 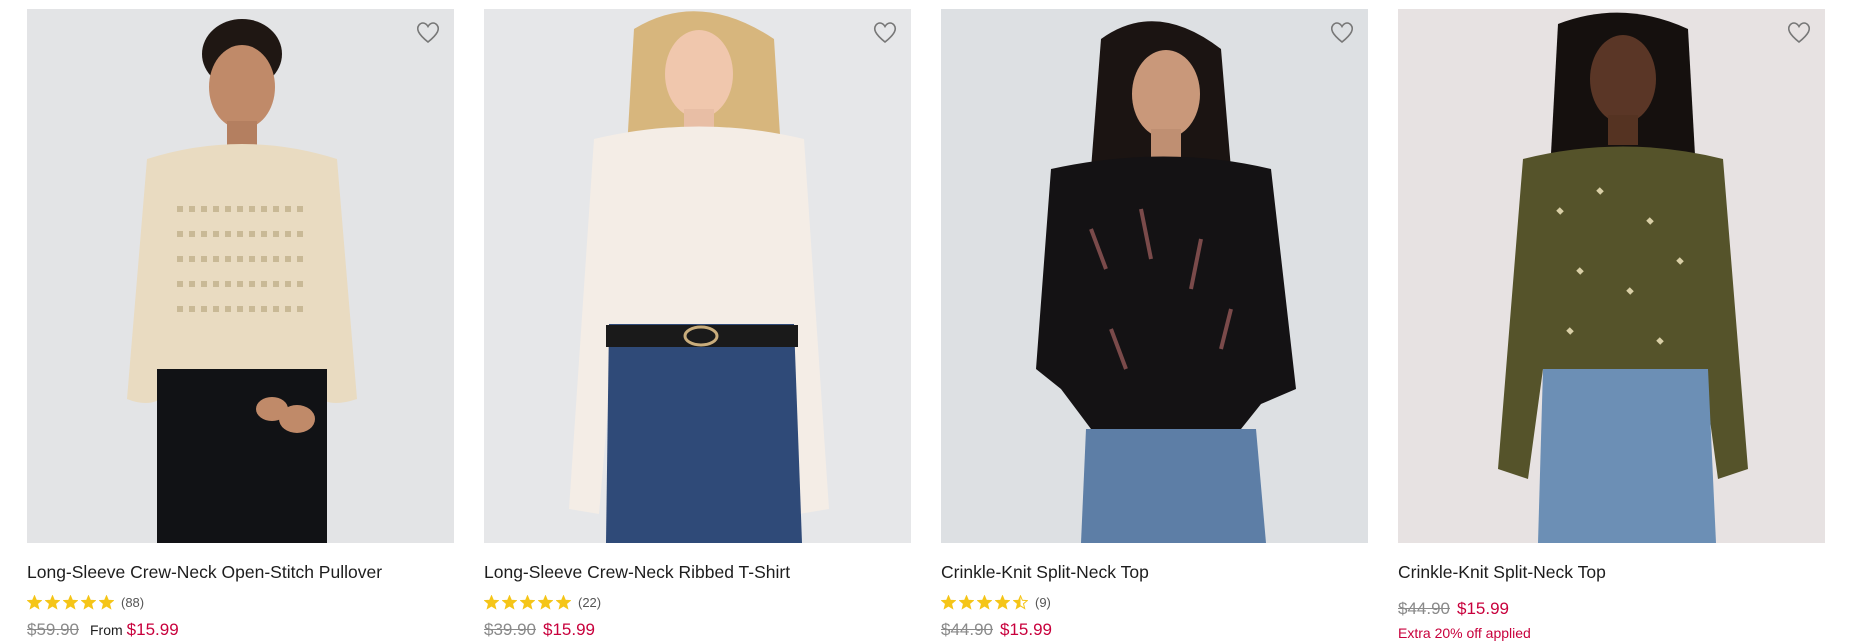 I want to click on rating-count: (88), so click(x=133, y=602).